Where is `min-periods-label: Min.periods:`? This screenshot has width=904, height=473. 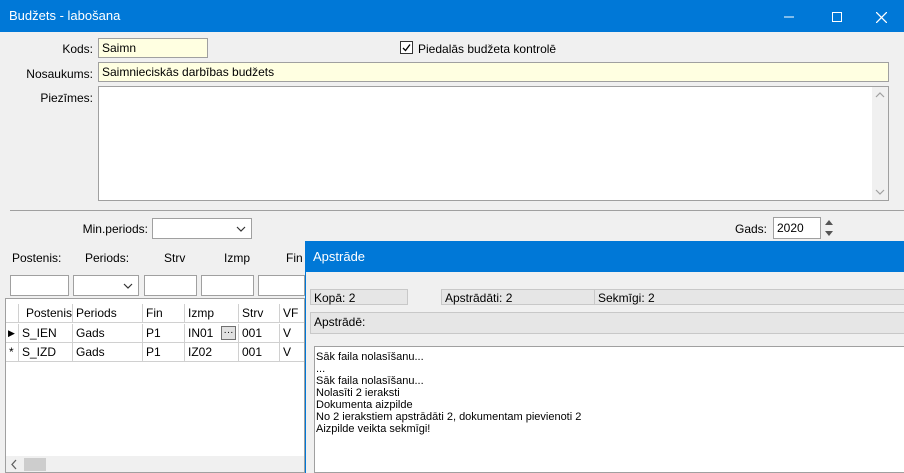 min-periods-label: Min.periods: is located at coordinates (115, 229).